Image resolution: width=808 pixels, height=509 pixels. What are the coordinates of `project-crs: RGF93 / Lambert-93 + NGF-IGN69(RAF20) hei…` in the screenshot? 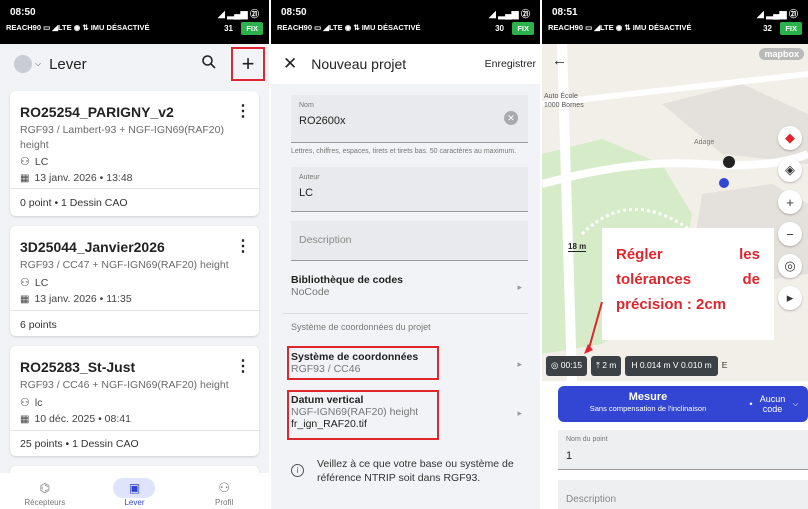 It's located at (122, 137).